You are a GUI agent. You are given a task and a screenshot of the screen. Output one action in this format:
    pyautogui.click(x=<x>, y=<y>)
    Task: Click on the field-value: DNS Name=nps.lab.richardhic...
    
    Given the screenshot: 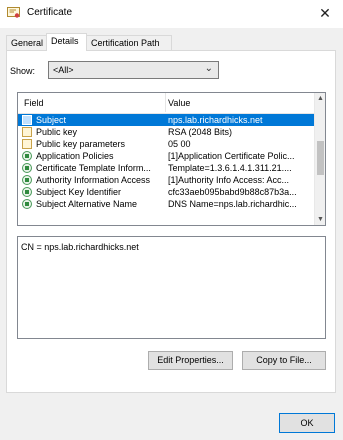 What is the action you would take?
    pyautogui.click(x=232, y=204)
    